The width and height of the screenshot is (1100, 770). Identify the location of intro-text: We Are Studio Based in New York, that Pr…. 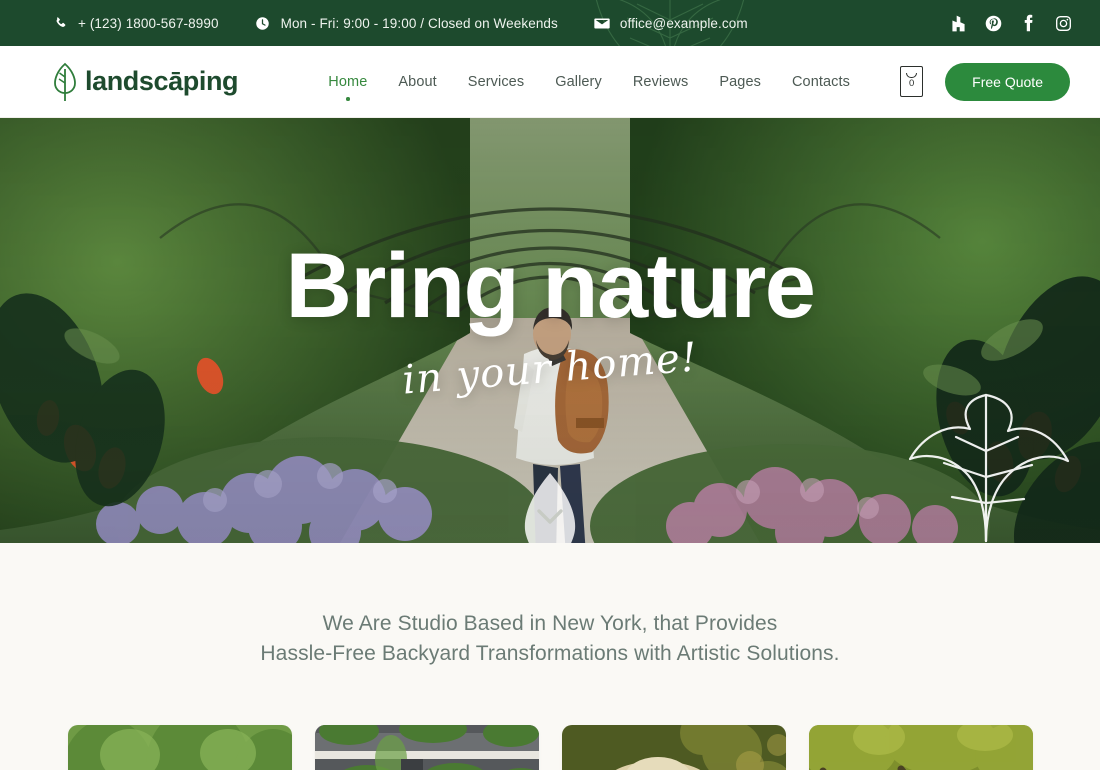
(550, 639).